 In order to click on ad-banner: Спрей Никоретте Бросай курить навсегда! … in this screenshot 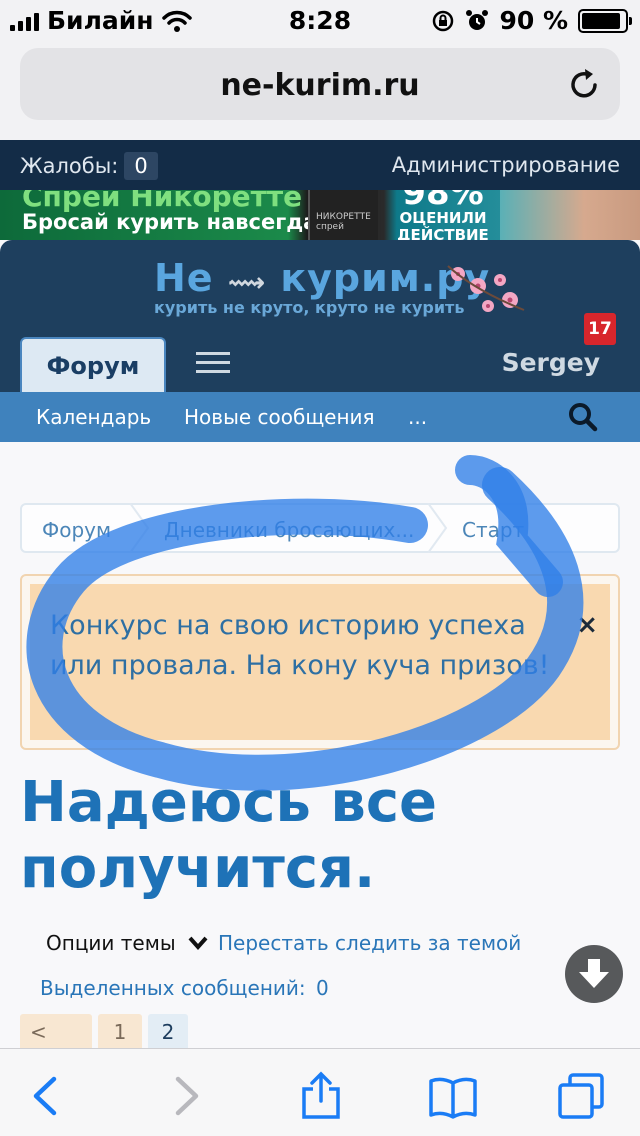, I will do `click(320, 215)`.